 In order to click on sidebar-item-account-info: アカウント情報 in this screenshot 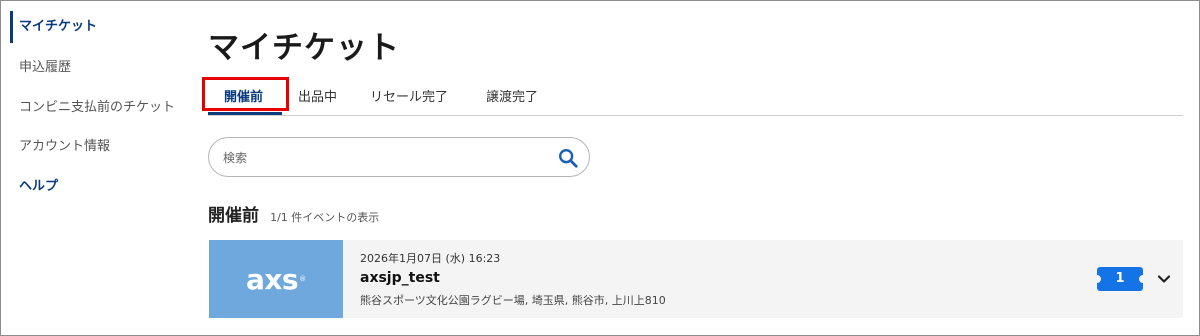, I will do `click(64, 144)`.